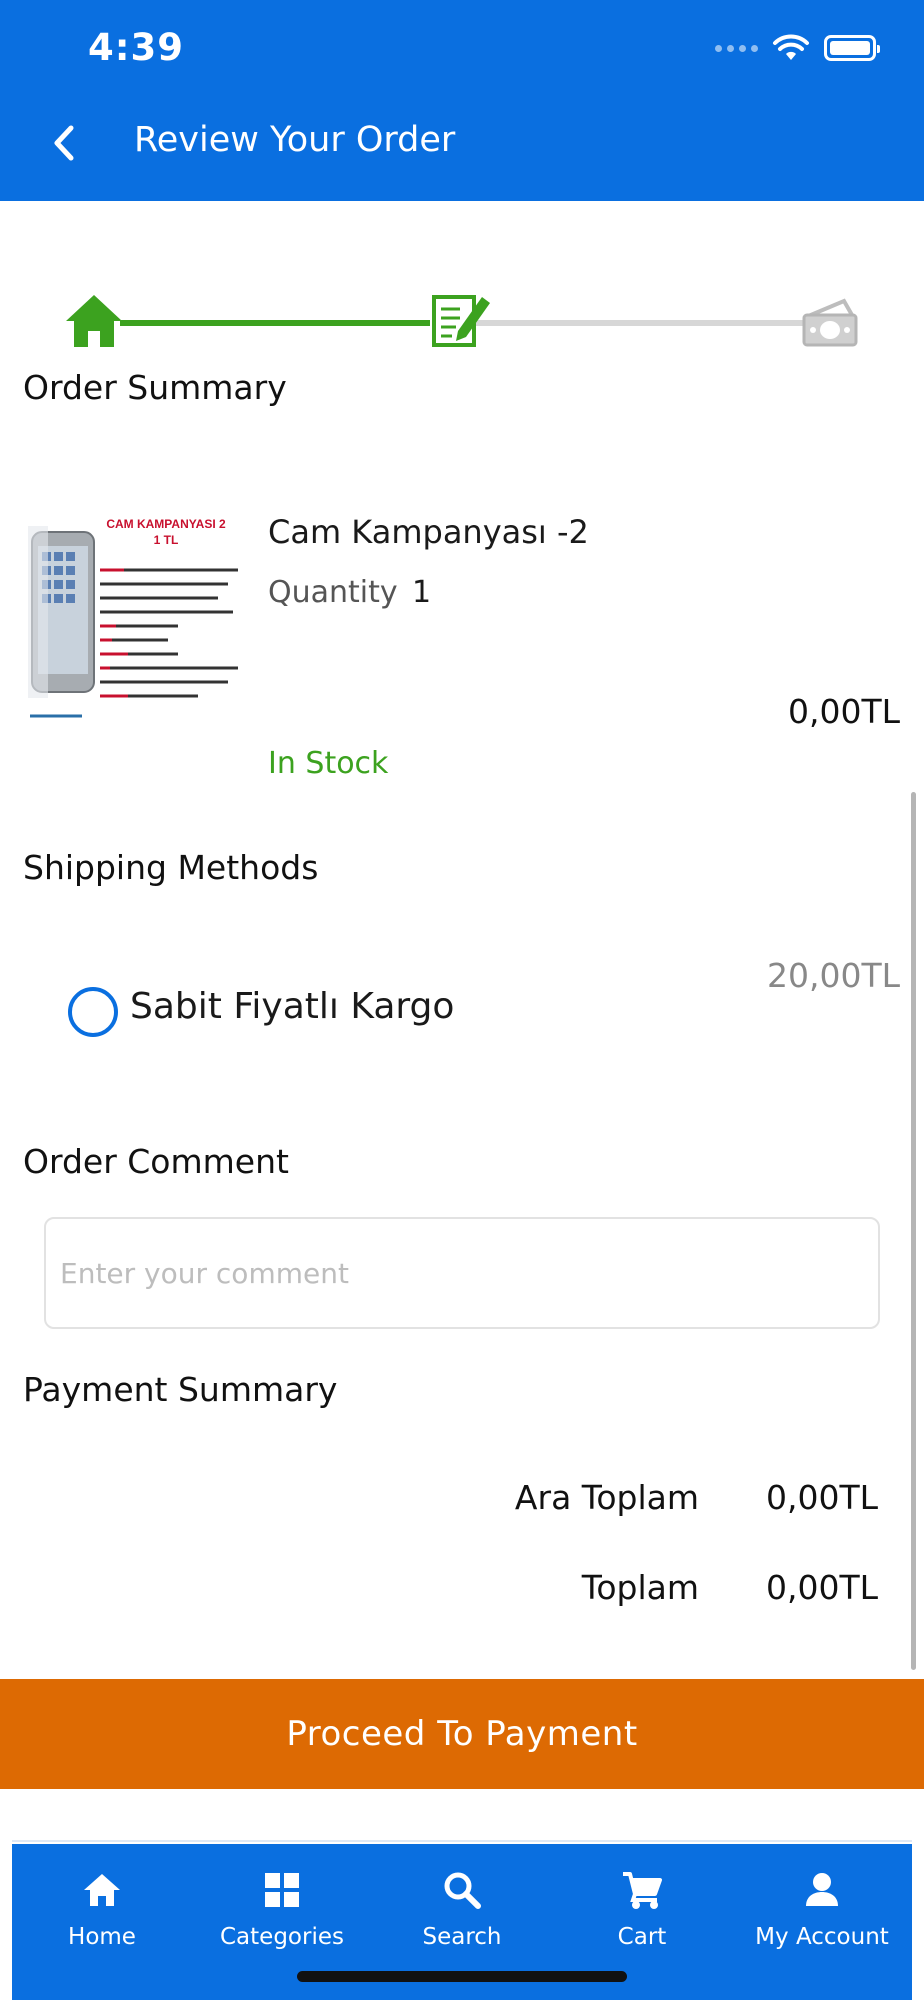 The image size is (924, 2000). Describe the element at coordinates (606, 1497) in the screenshot. I see `subtotal-label: Ara Toplam` at that location.